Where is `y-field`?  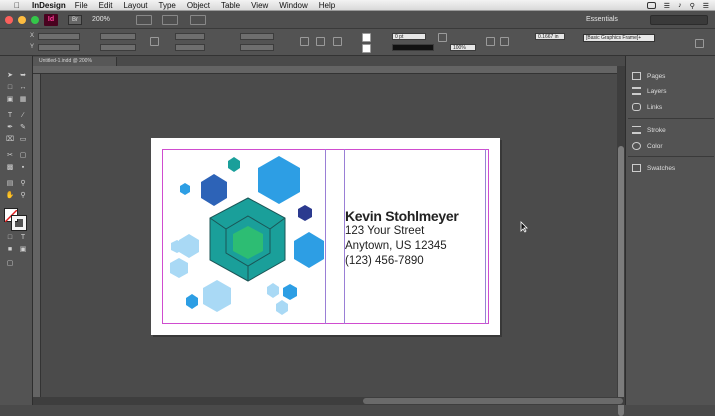
y-field is located at coordinates (59, 47).